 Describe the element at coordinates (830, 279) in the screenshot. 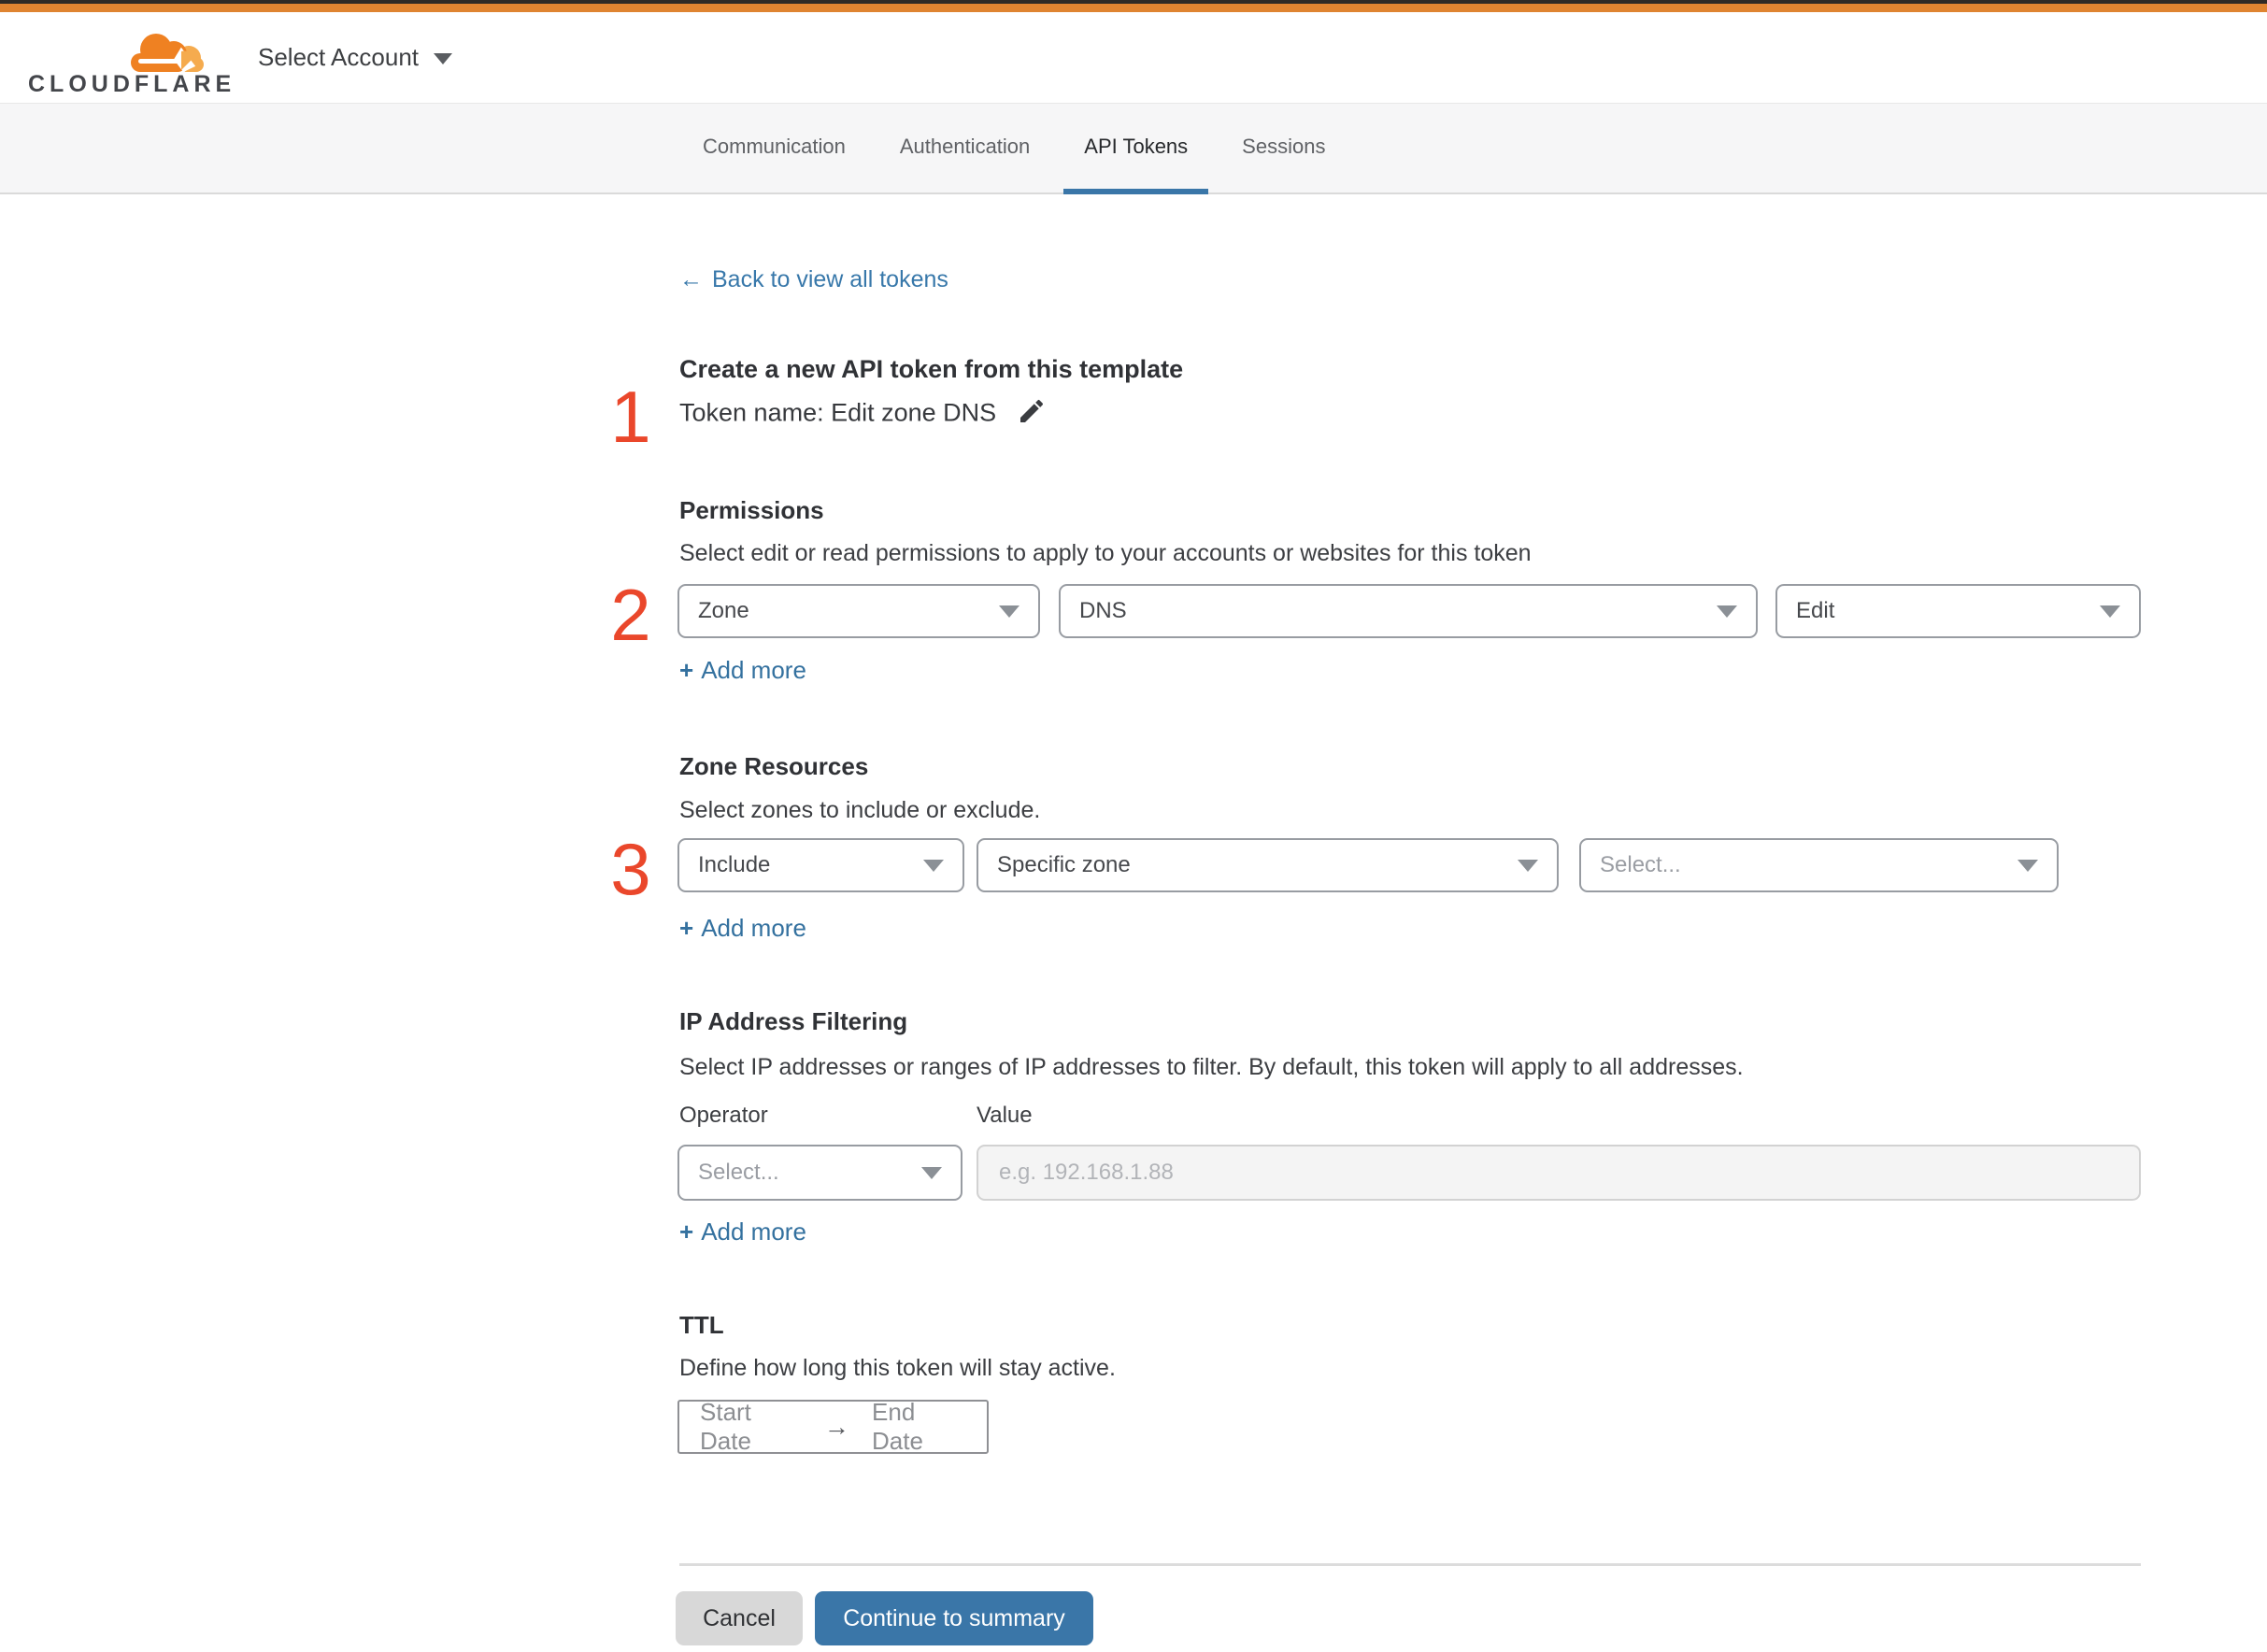

I see `back-link-label: Back to view all tokens` at that location.